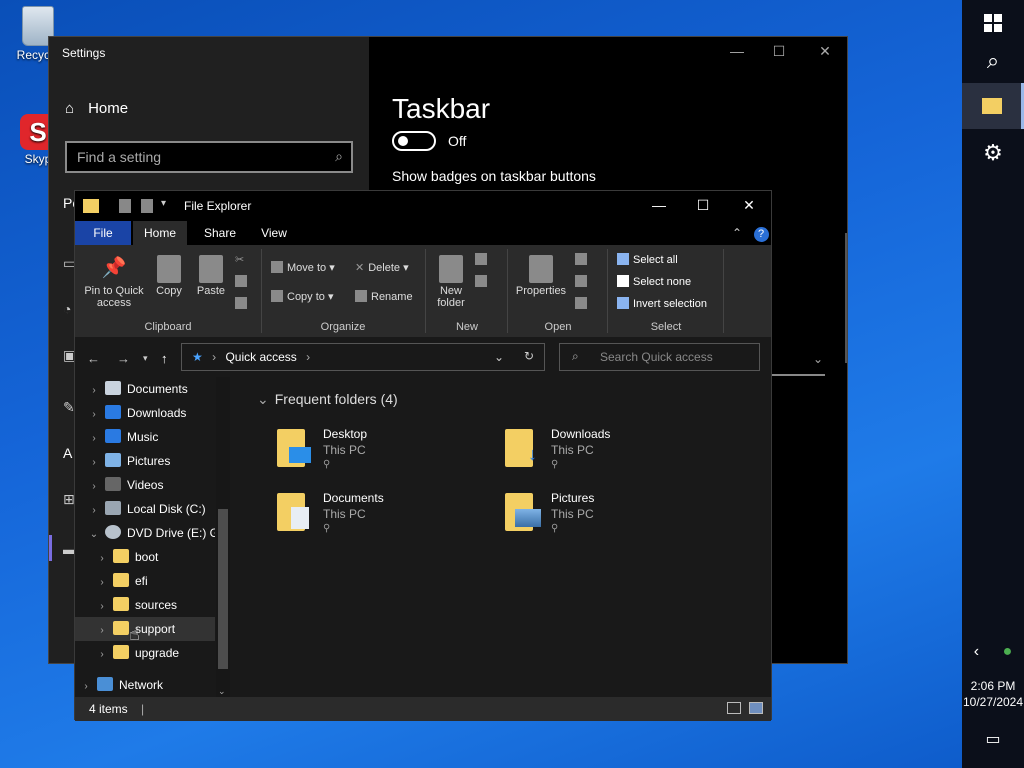  Describe the element at coordinates (103, 233) in the screenshot. I see `tab-file: File` at that location.